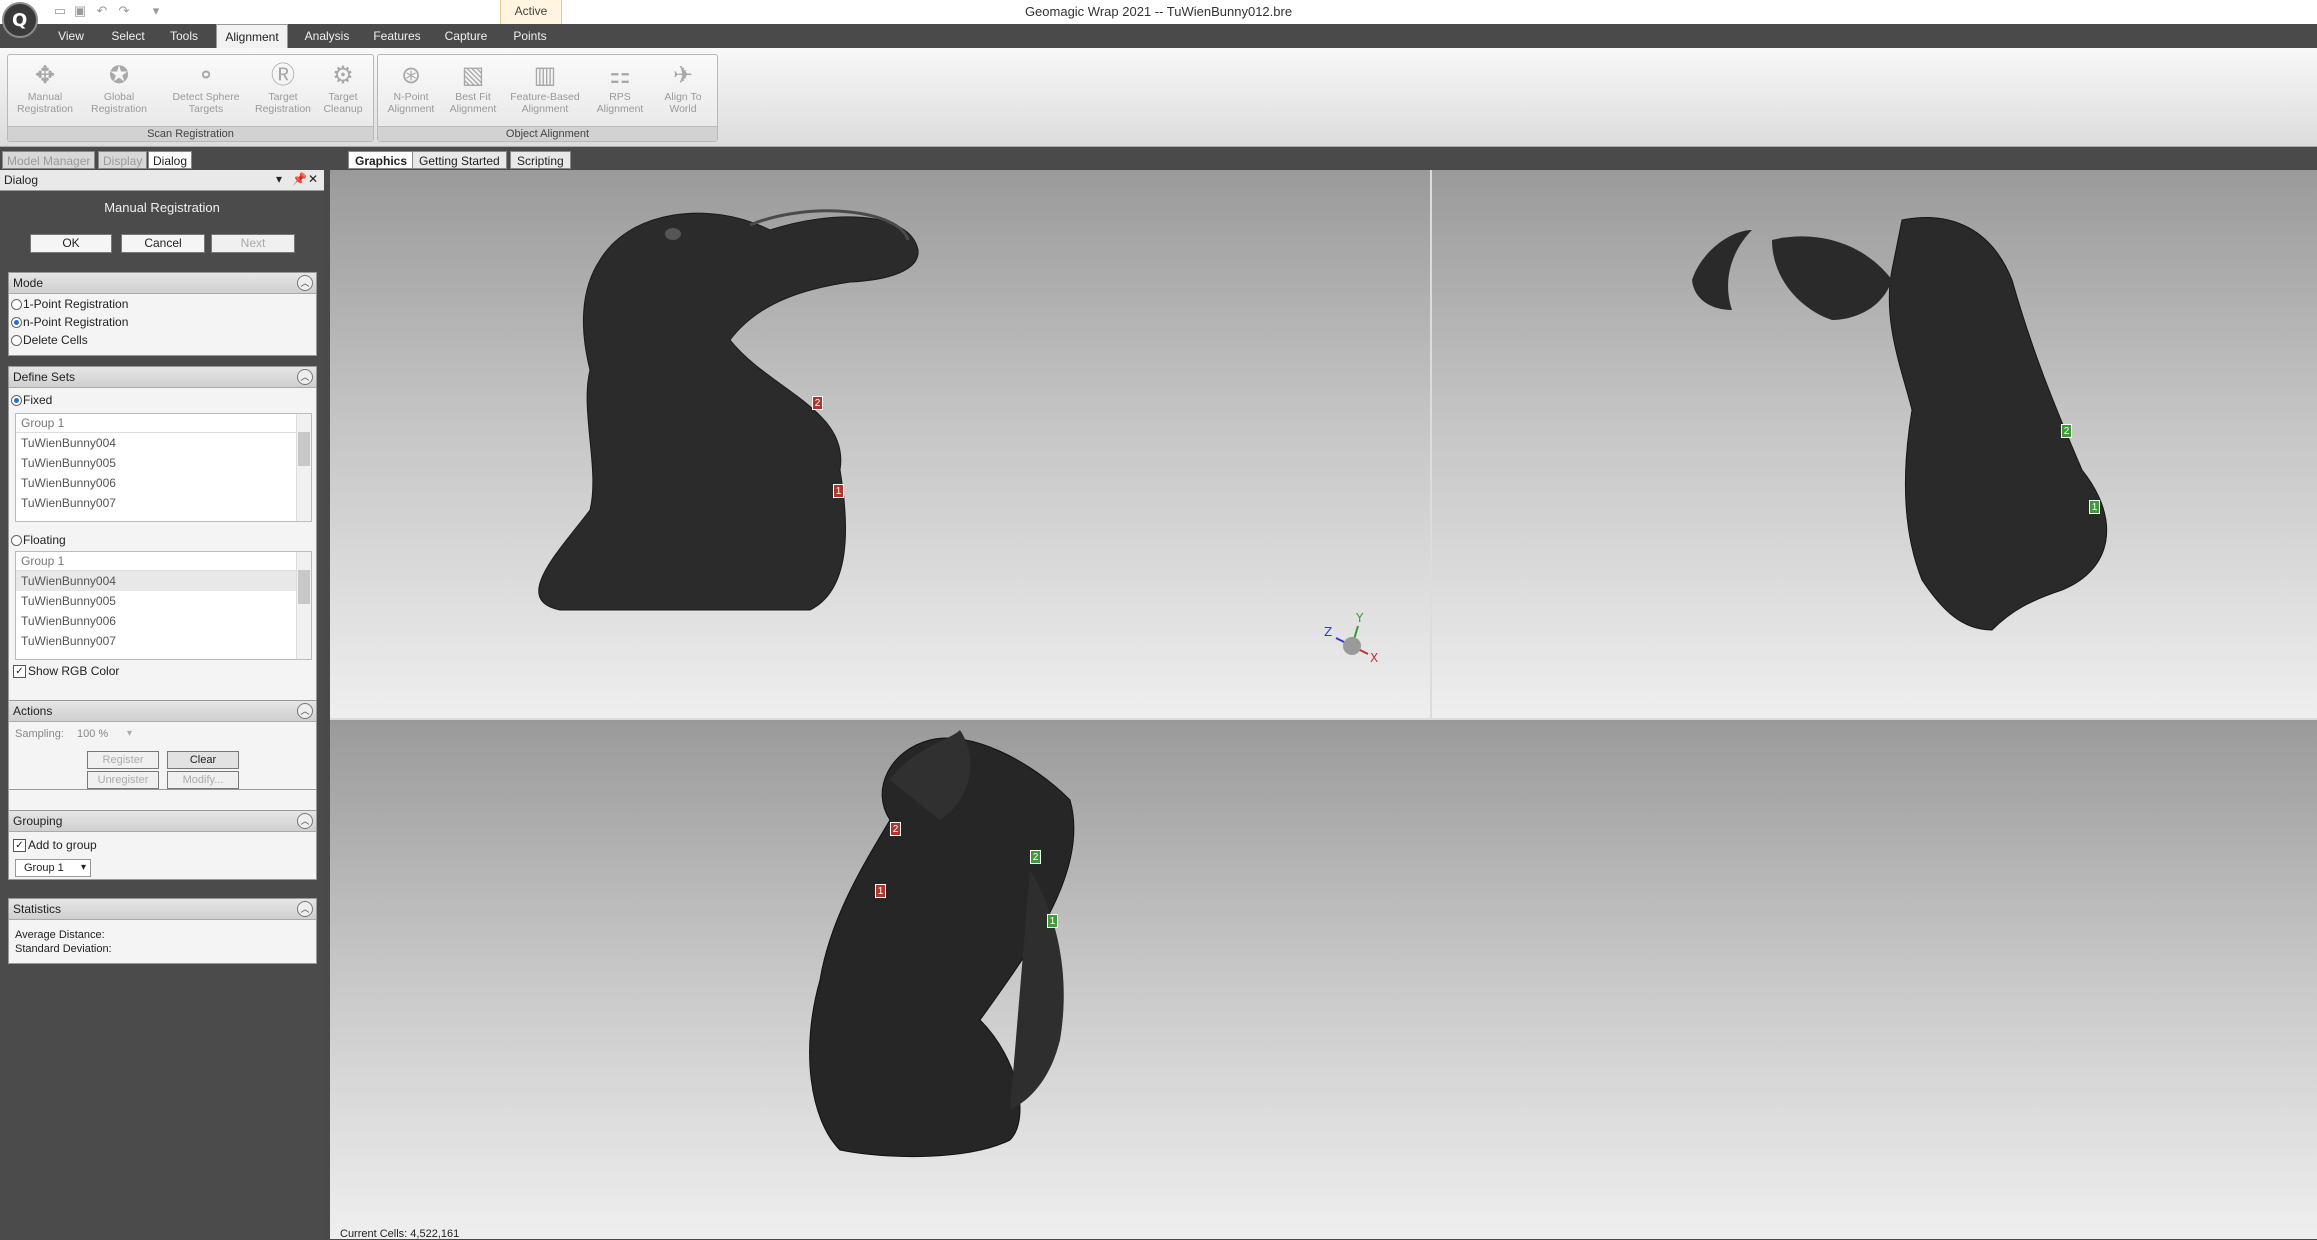 Image resolution: width=2317 pixels, height=1240 pixels. I want to click on sampling-label: Sampling:, so click(39, 734).